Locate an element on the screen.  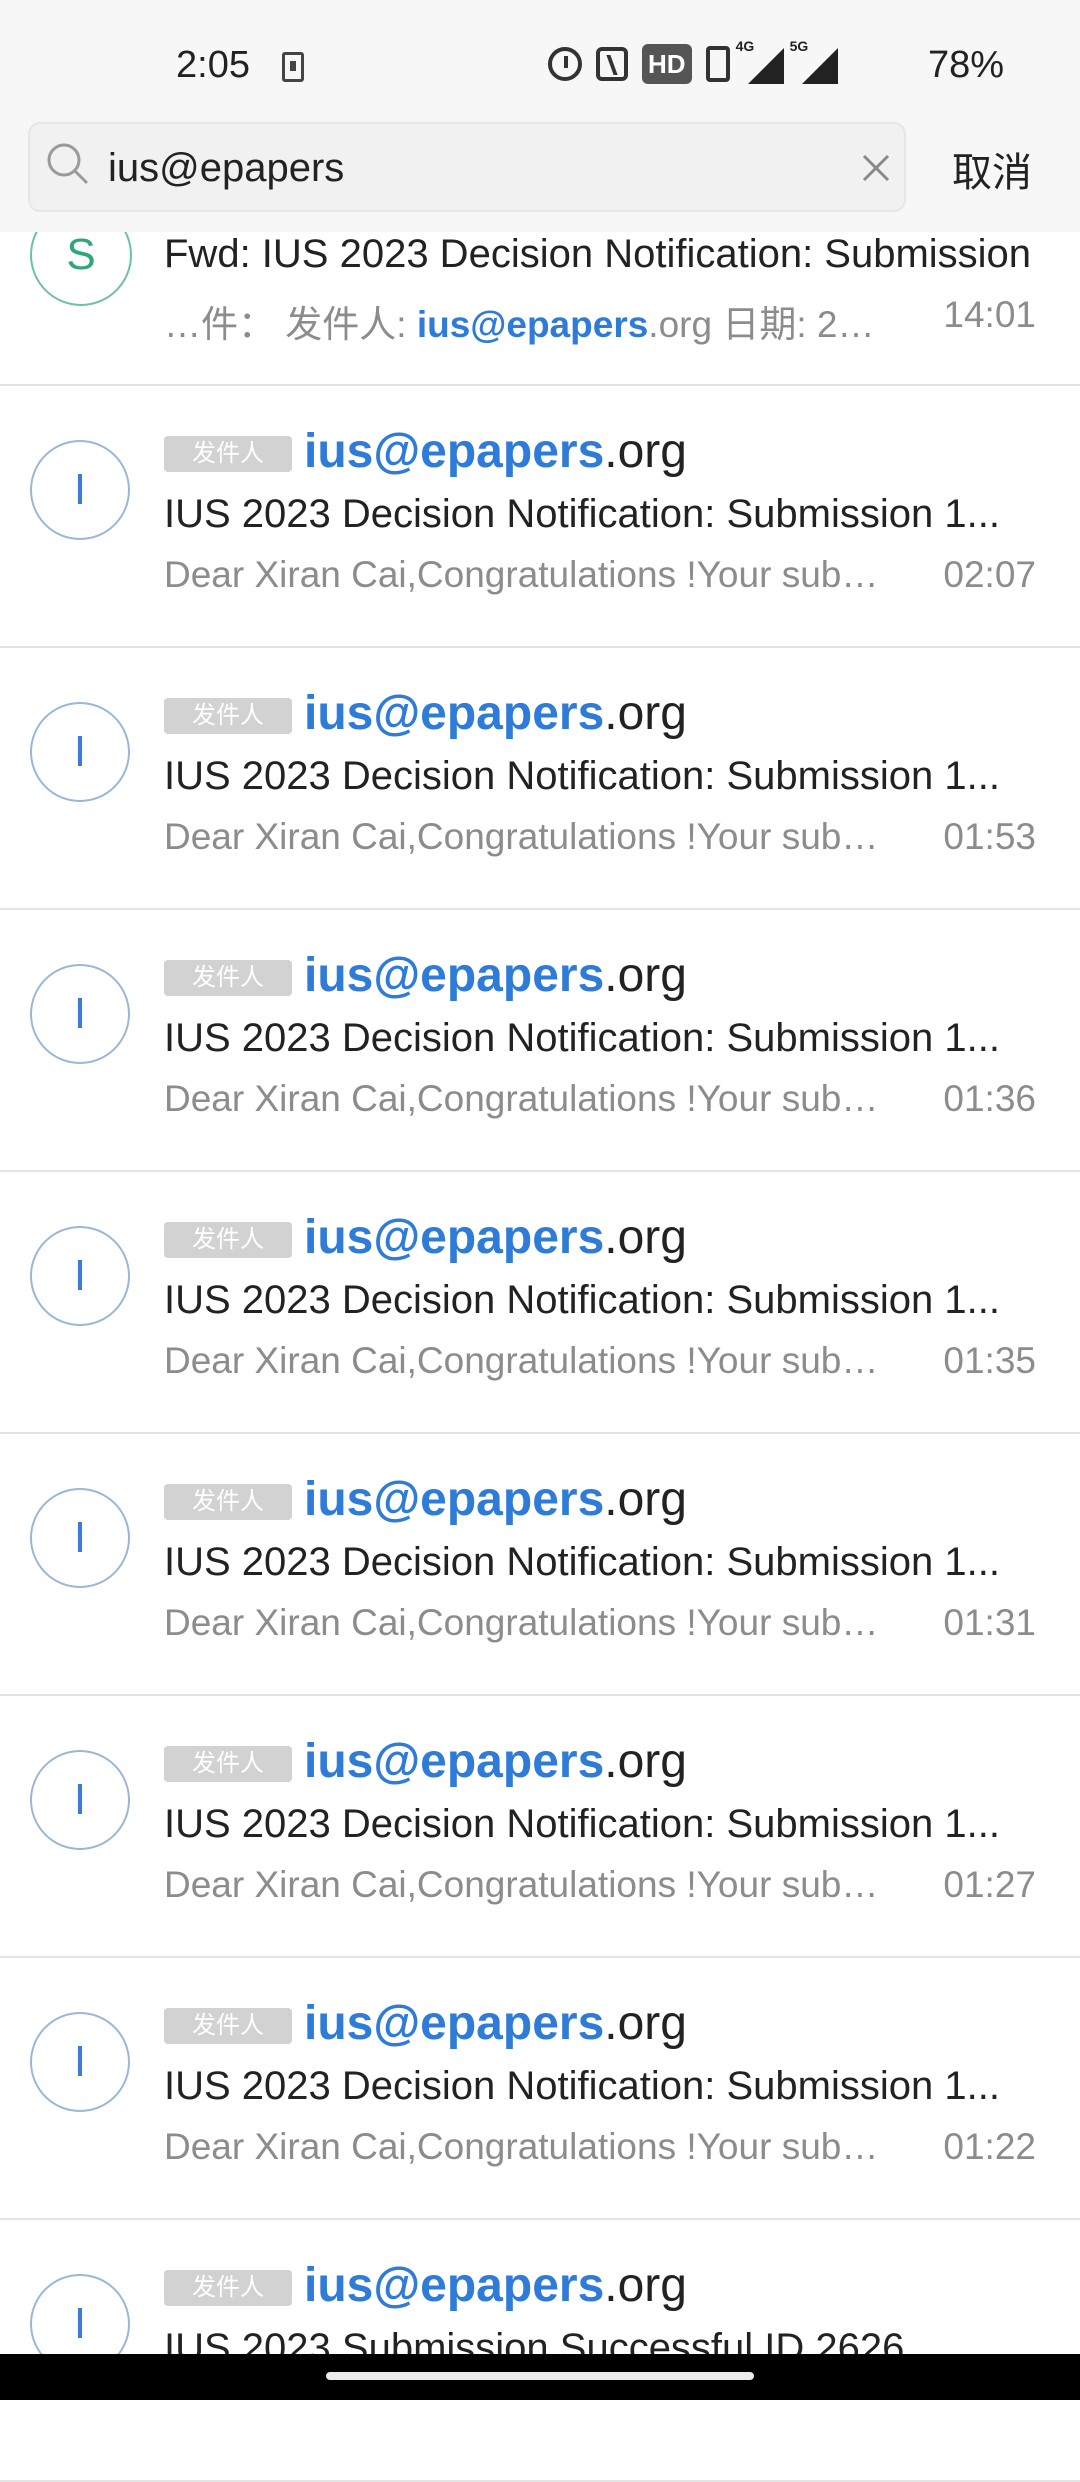
signal-5g-icon: 5G is located at coordinates (814, 61).